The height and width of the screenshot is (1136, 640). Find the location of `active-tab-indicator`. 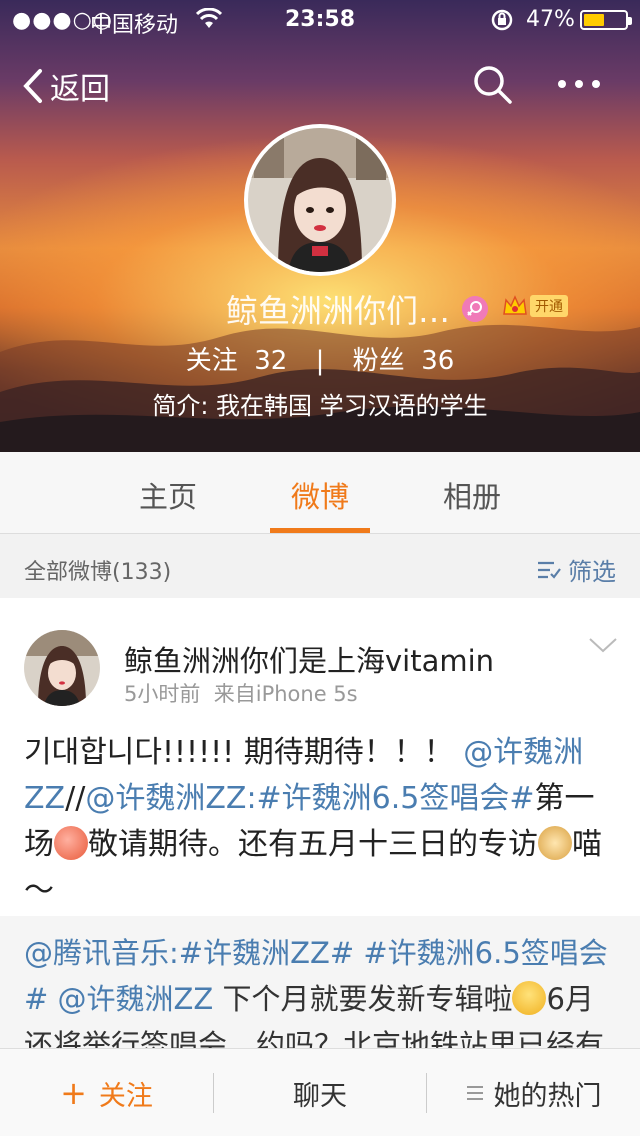

active-tab-indicator is located at coordinates (320, 530).